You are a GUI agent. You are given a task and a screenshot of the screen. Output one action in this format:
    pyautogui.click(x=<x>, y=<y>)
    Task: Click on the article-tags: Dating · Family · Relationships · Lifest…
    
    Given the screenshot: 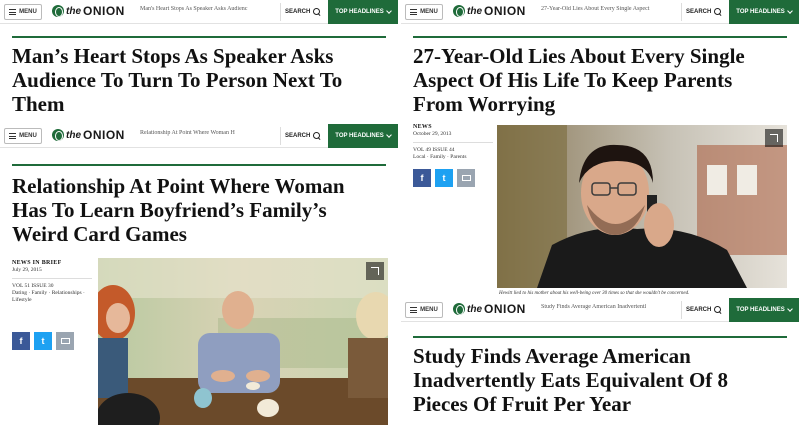 What is the action you would take?
    pyautogui.click(x=52, y=297)
    